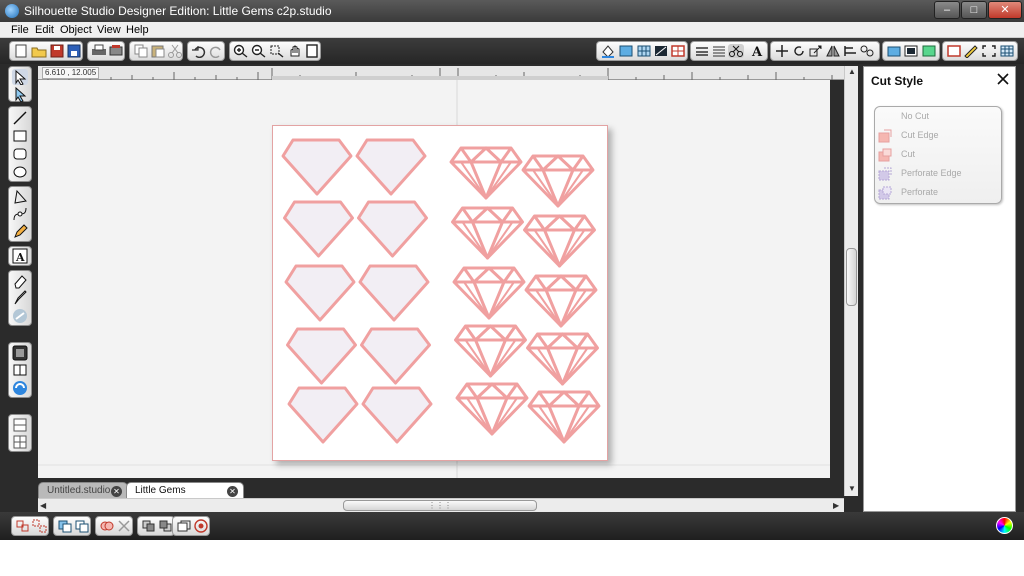  I want to click on cut-style-perforate-edge: Perforate Edge, so click(939, 174).